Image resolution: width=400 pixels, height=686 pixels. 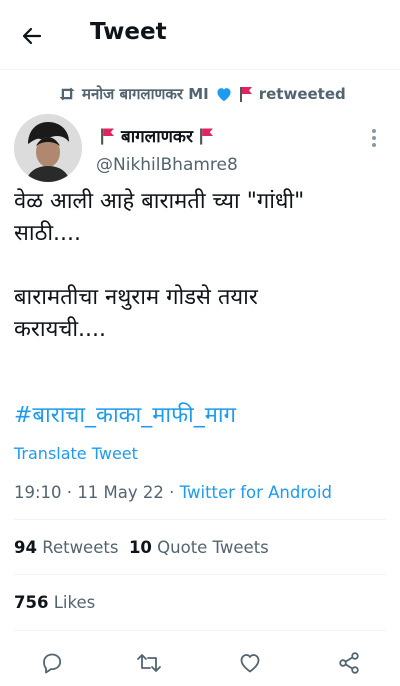 I want to click on back-button, so click(x=32, y=36).